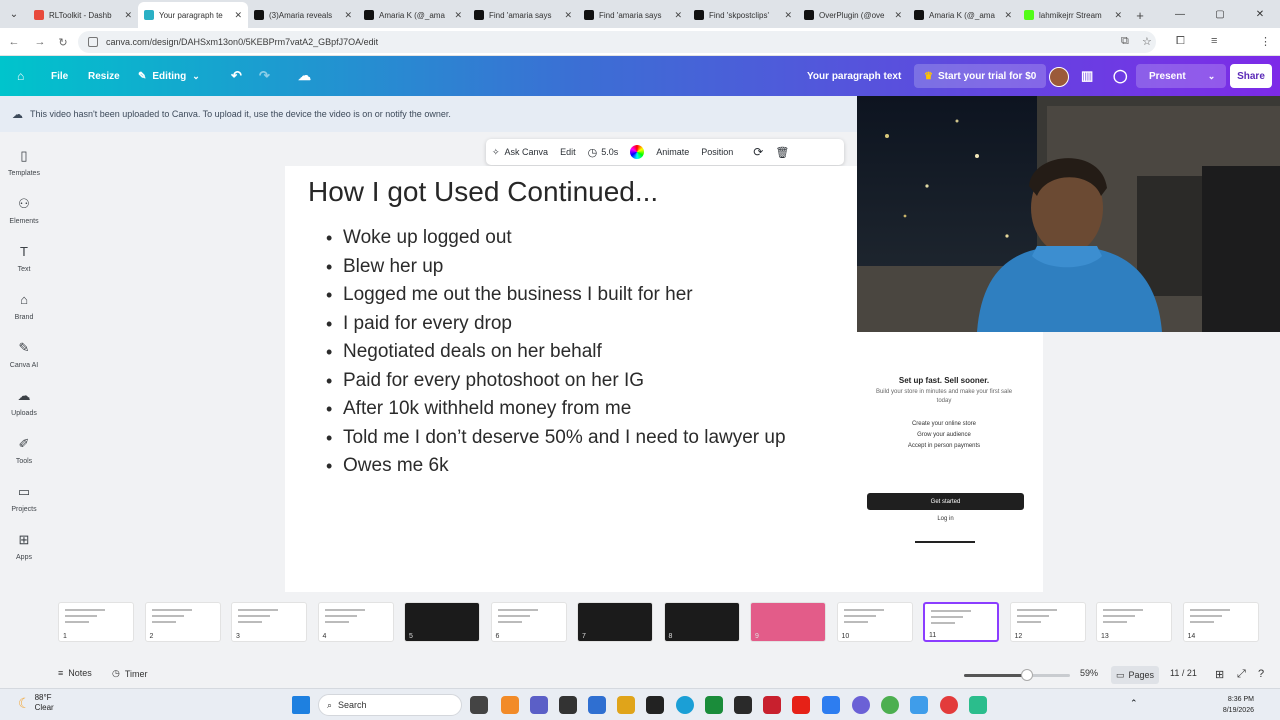 The image size is (1280, 720). What do you see at coordinates (1214, 41) in the screenshot?
I see `media-controls-icon: ≡` at bounding box center [1214, 41].